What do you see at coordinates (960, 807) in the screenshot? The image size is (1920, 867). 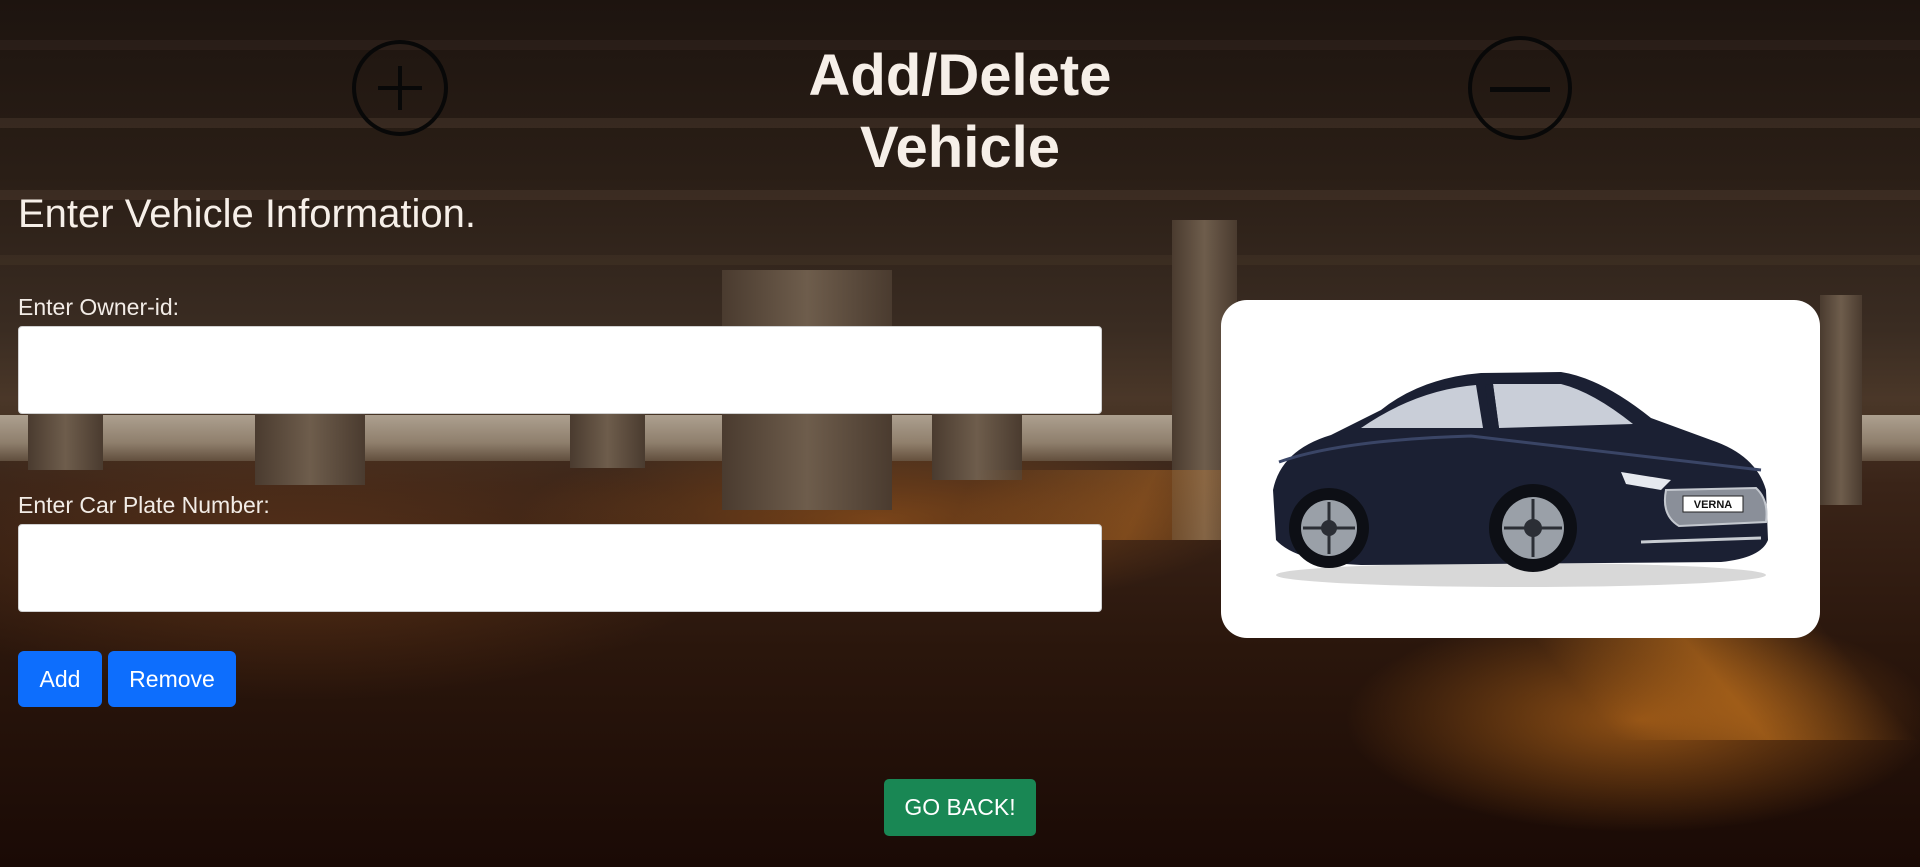 I see `go-back-button: GO BACK!` at bounding box center [960, 807].